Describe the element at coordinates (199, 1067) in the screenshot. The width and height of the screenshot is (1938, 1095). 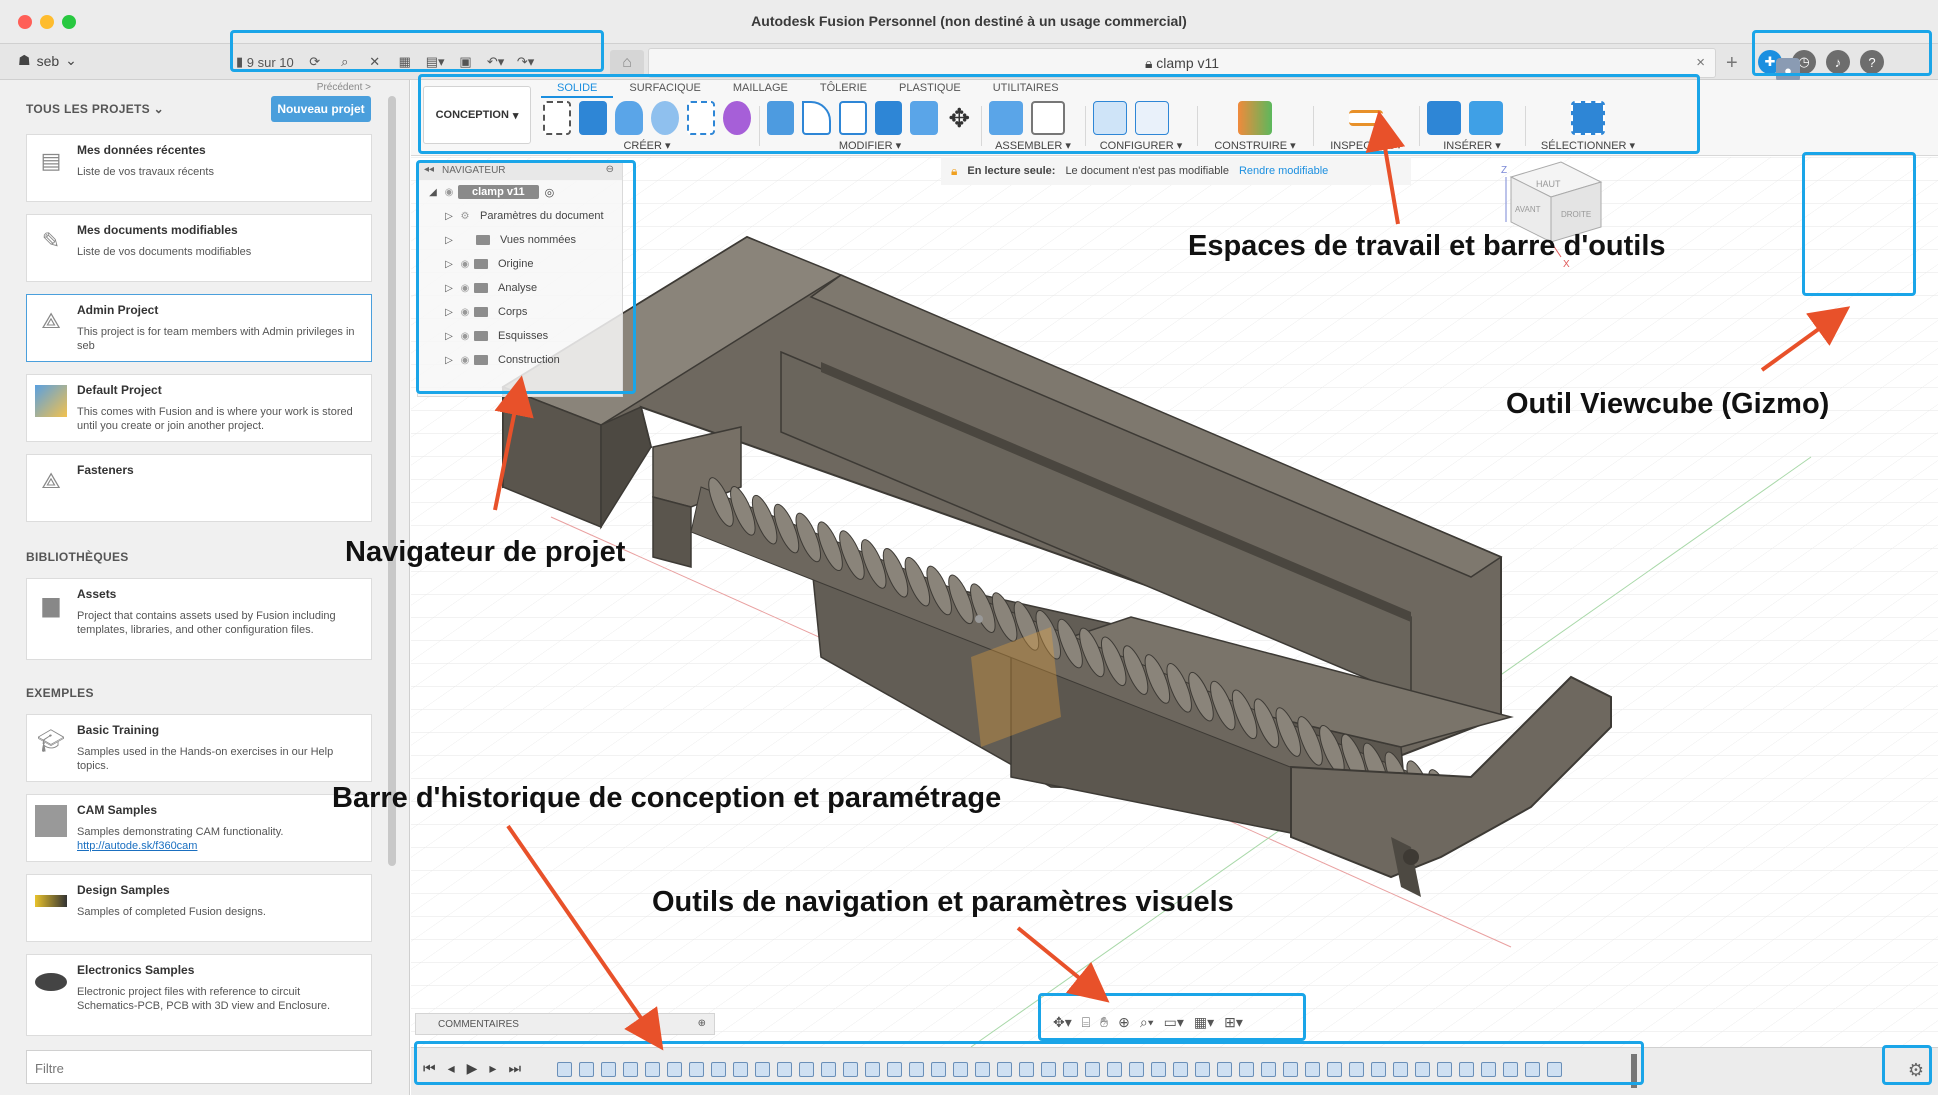
I see `filter-input: Filtre` at that location.